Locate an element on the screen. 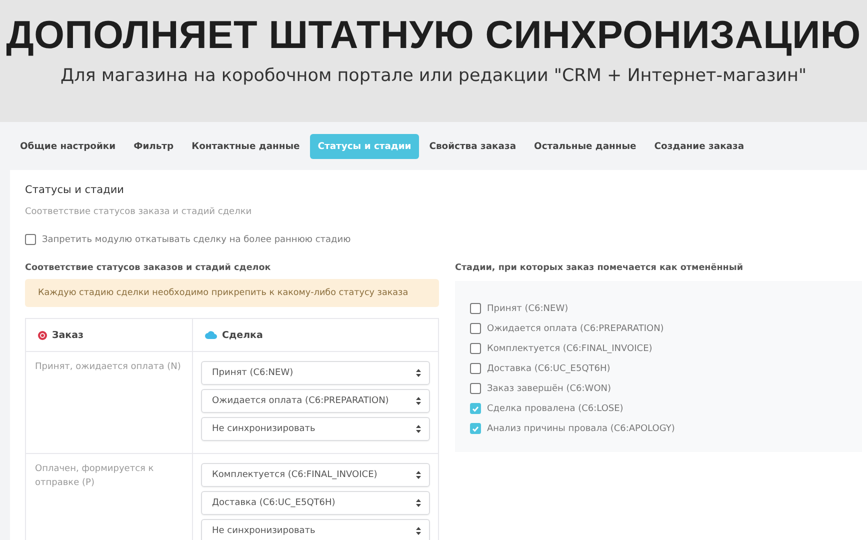  order-status: Оплачен, формируется к отправке (P) is located at coordinates (94, 476).